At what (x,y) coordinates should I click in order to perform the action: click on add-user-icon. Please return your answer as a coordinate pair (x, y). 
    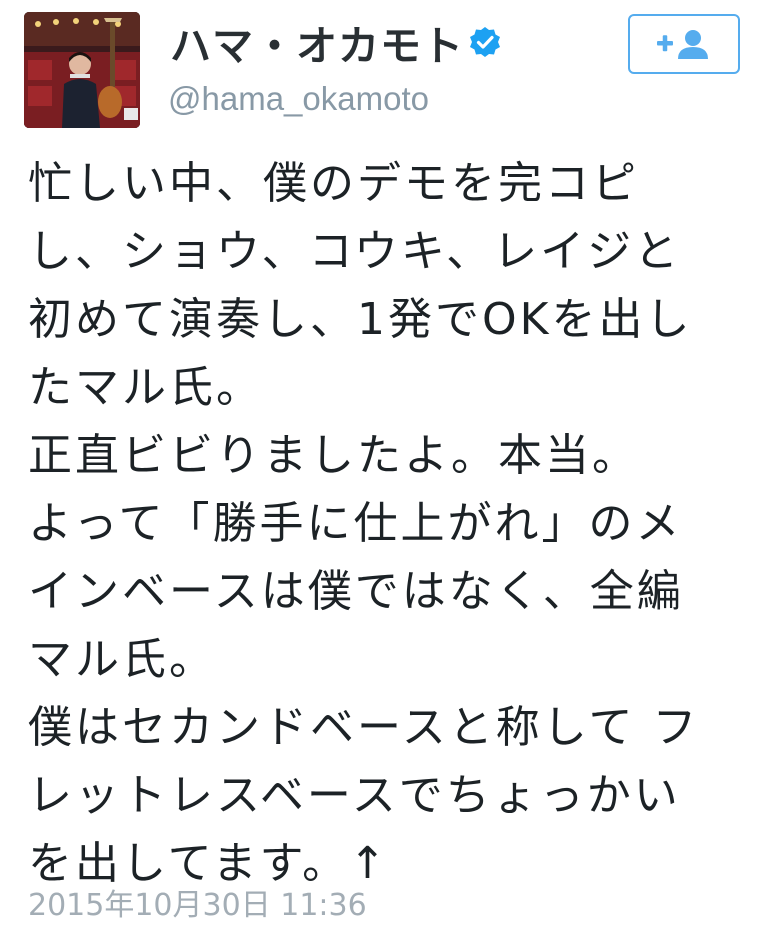
    Looking at the image, I should click on (682, 44).